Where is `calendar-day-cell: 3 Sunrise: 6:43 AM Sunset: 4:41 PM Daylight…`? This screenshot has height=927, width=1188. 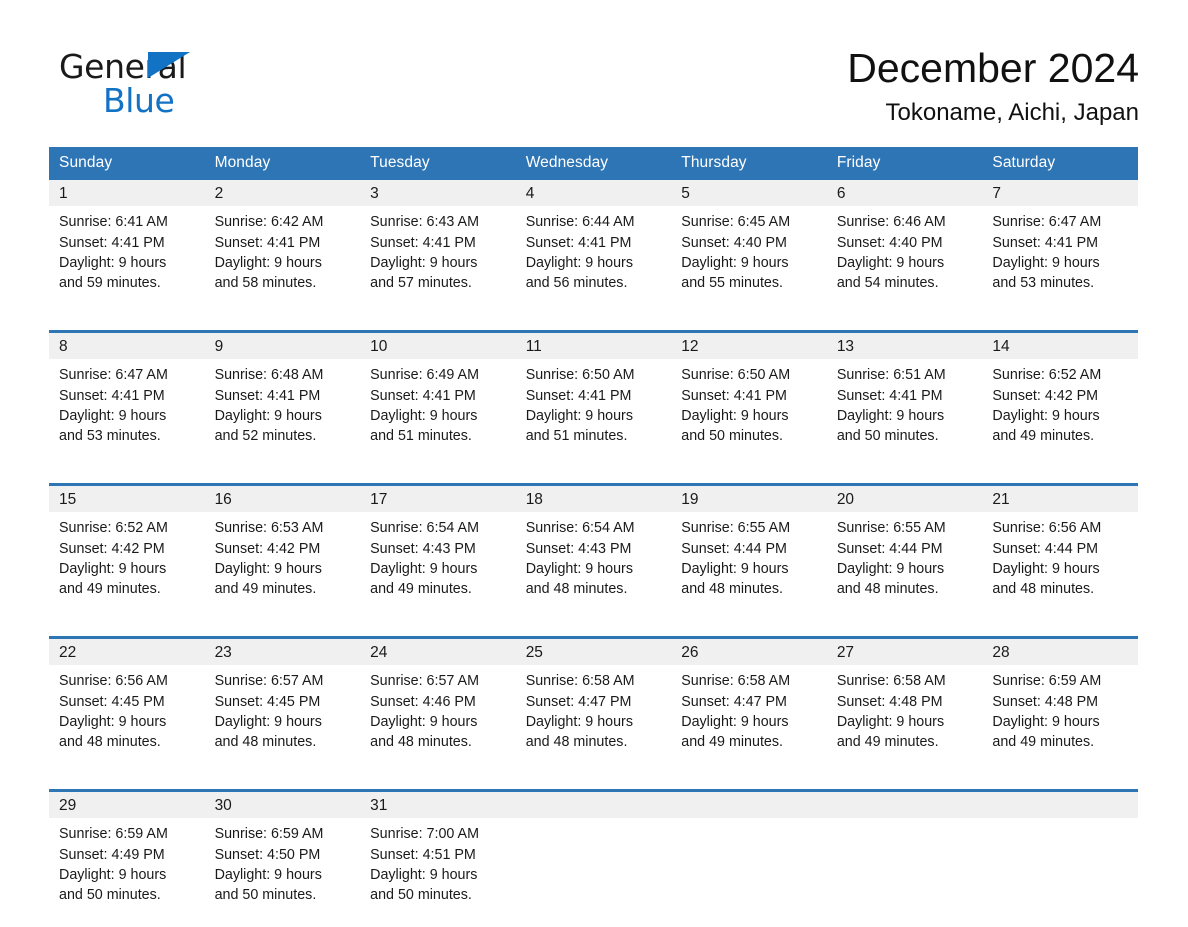 calendar-day-cell: 3 Sunrise: 6:43 AM Sunset: 4:41 PM Daylight… is located at coordinates (438, 247).